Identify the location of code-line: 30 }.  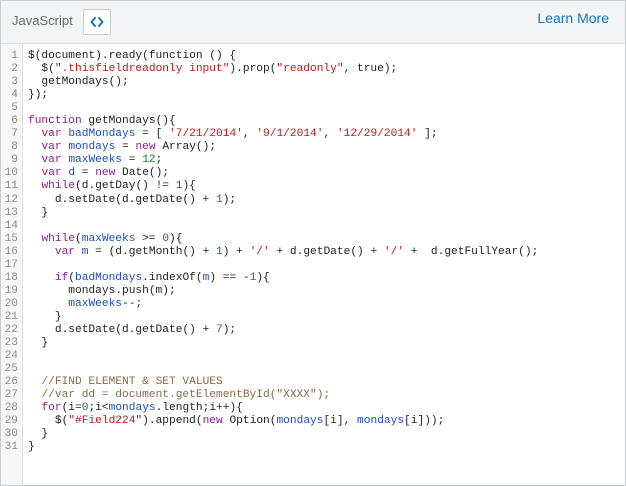
(313, 434).